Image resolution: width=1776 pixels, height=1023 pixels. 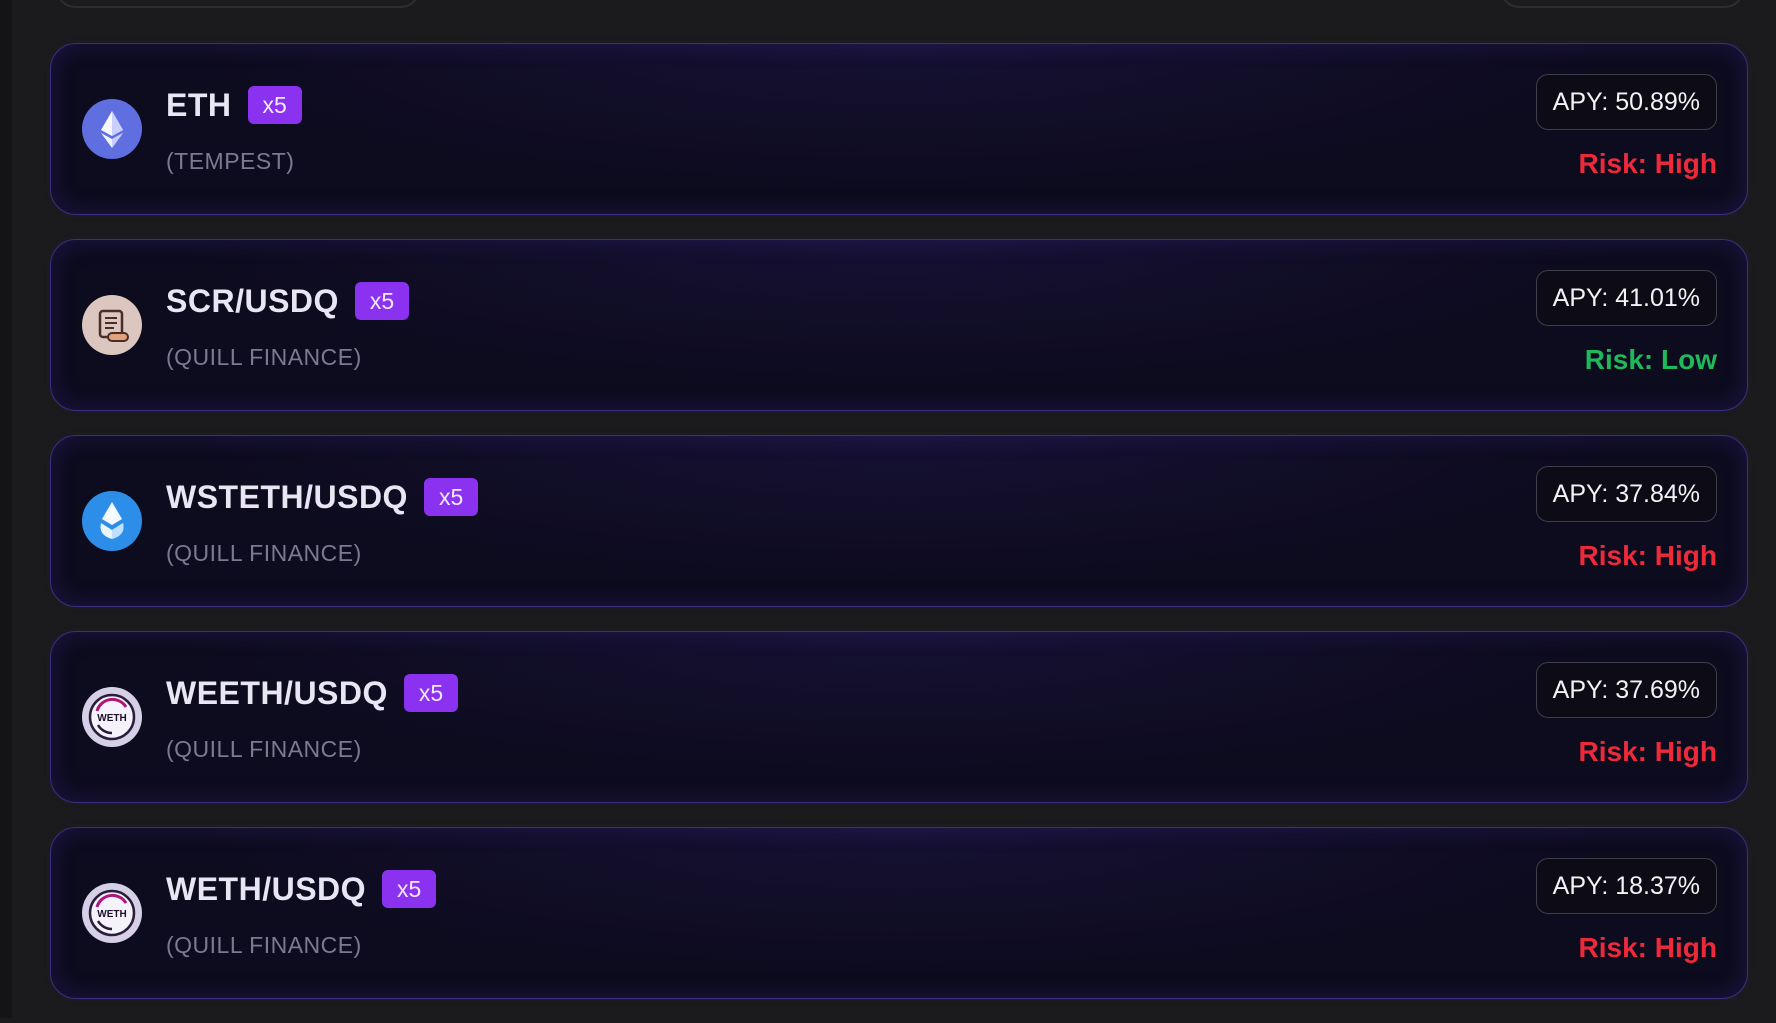 I want to click on apy-badge: APY: 37.84%, so click(x=1626, y=494).